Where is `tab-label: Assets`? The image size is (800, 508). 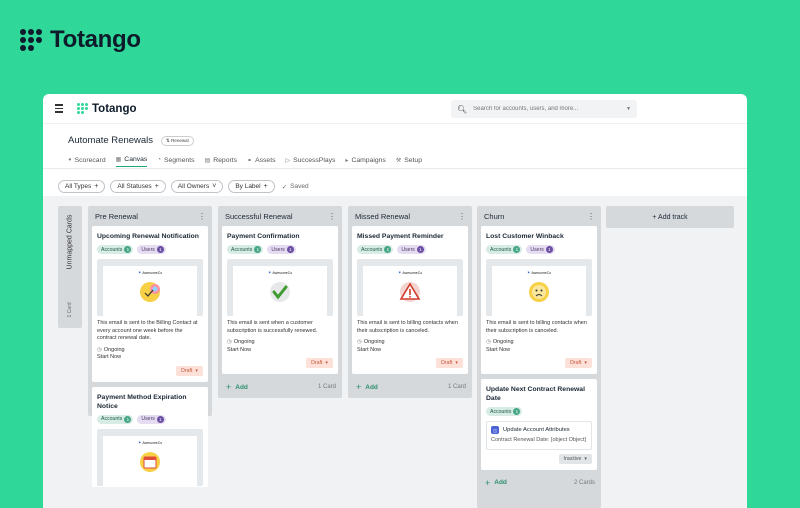 tab-label: Assets is located at coordinates (265, 160).